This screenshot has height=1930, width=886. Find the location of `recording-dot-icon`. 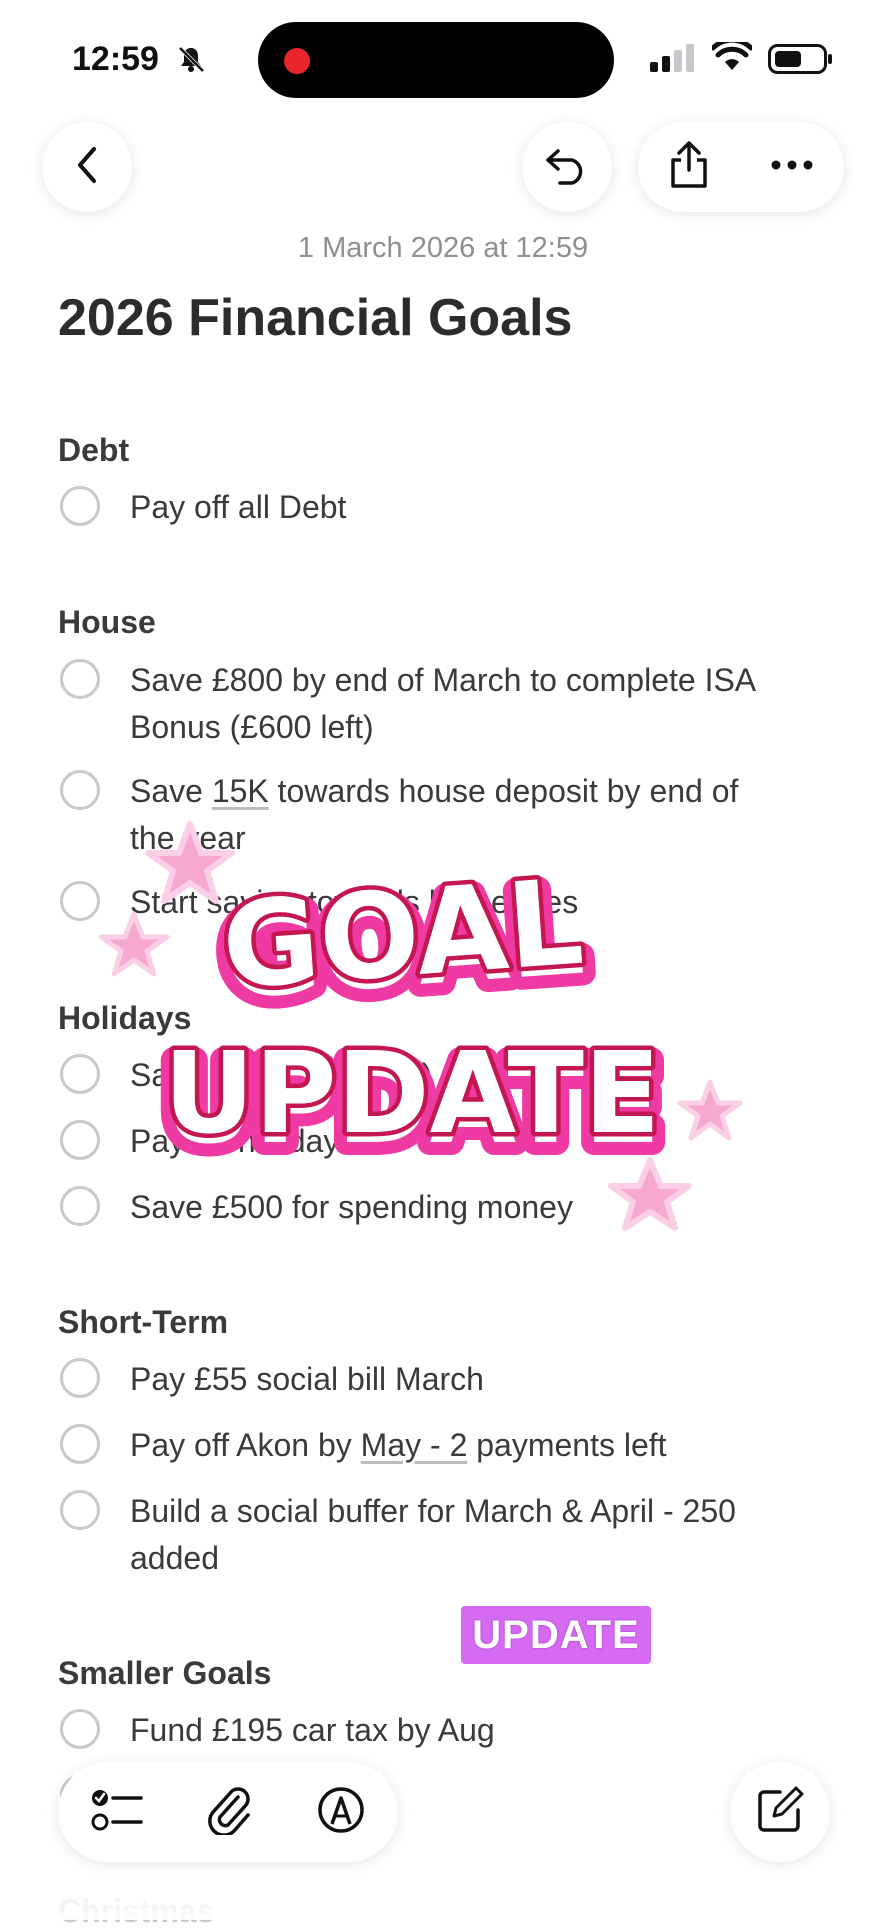

recording-dot-icon is located at coordinates (297, 61).